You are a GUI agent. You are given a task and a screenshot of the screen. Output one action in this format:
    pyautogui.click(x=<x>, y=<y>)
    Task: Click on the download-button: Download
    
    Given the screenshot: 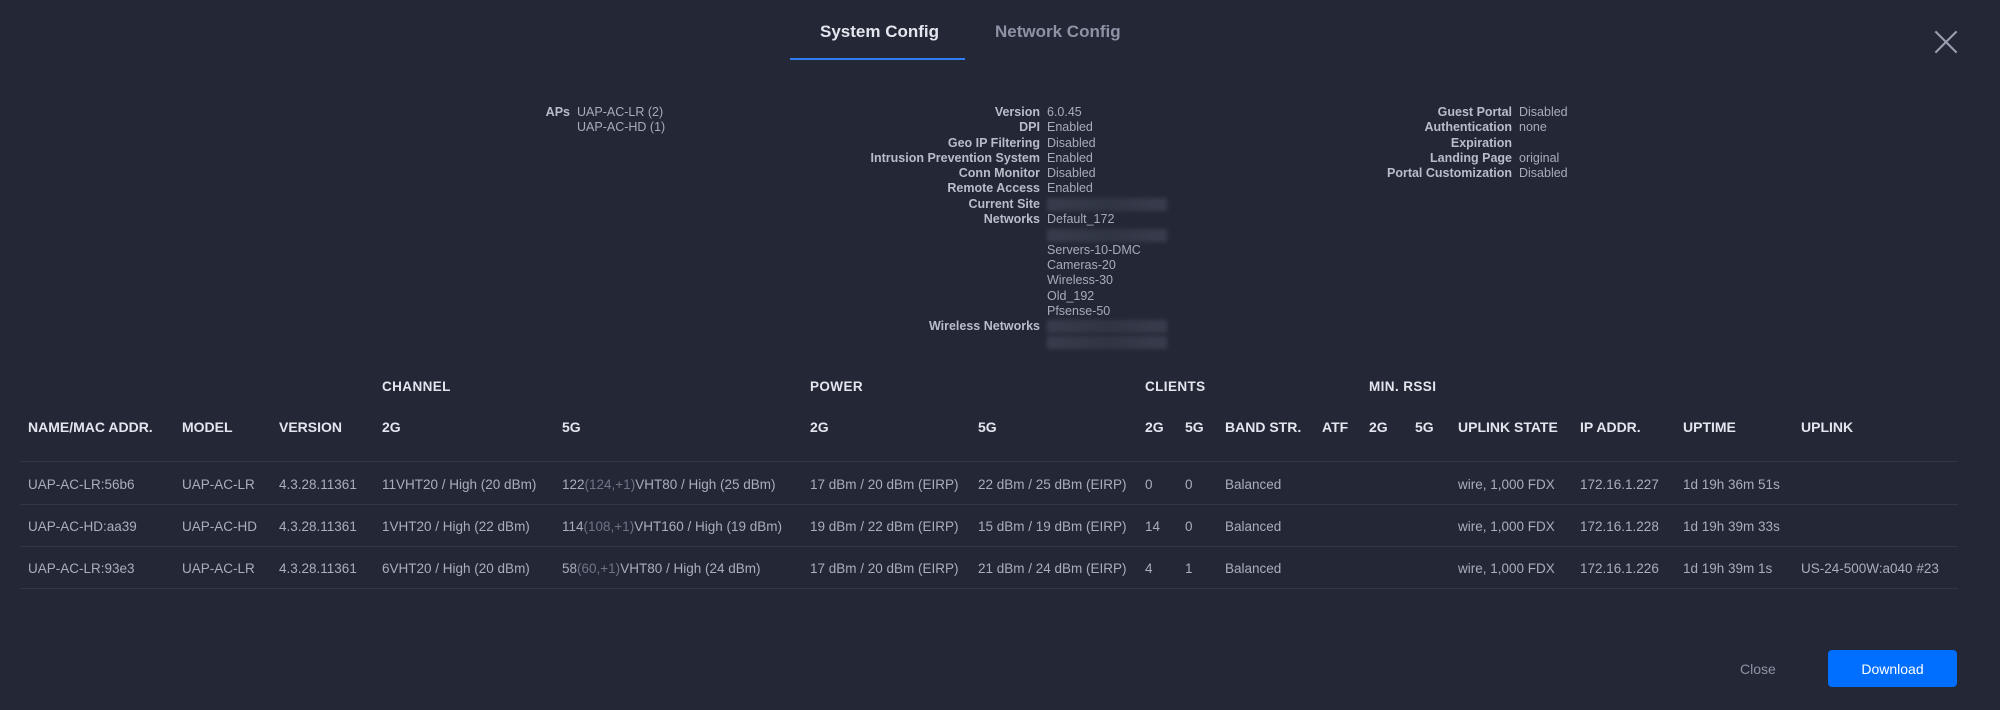 What is the action you would take?
    pyautogui.click(x=1892, y=668)
    